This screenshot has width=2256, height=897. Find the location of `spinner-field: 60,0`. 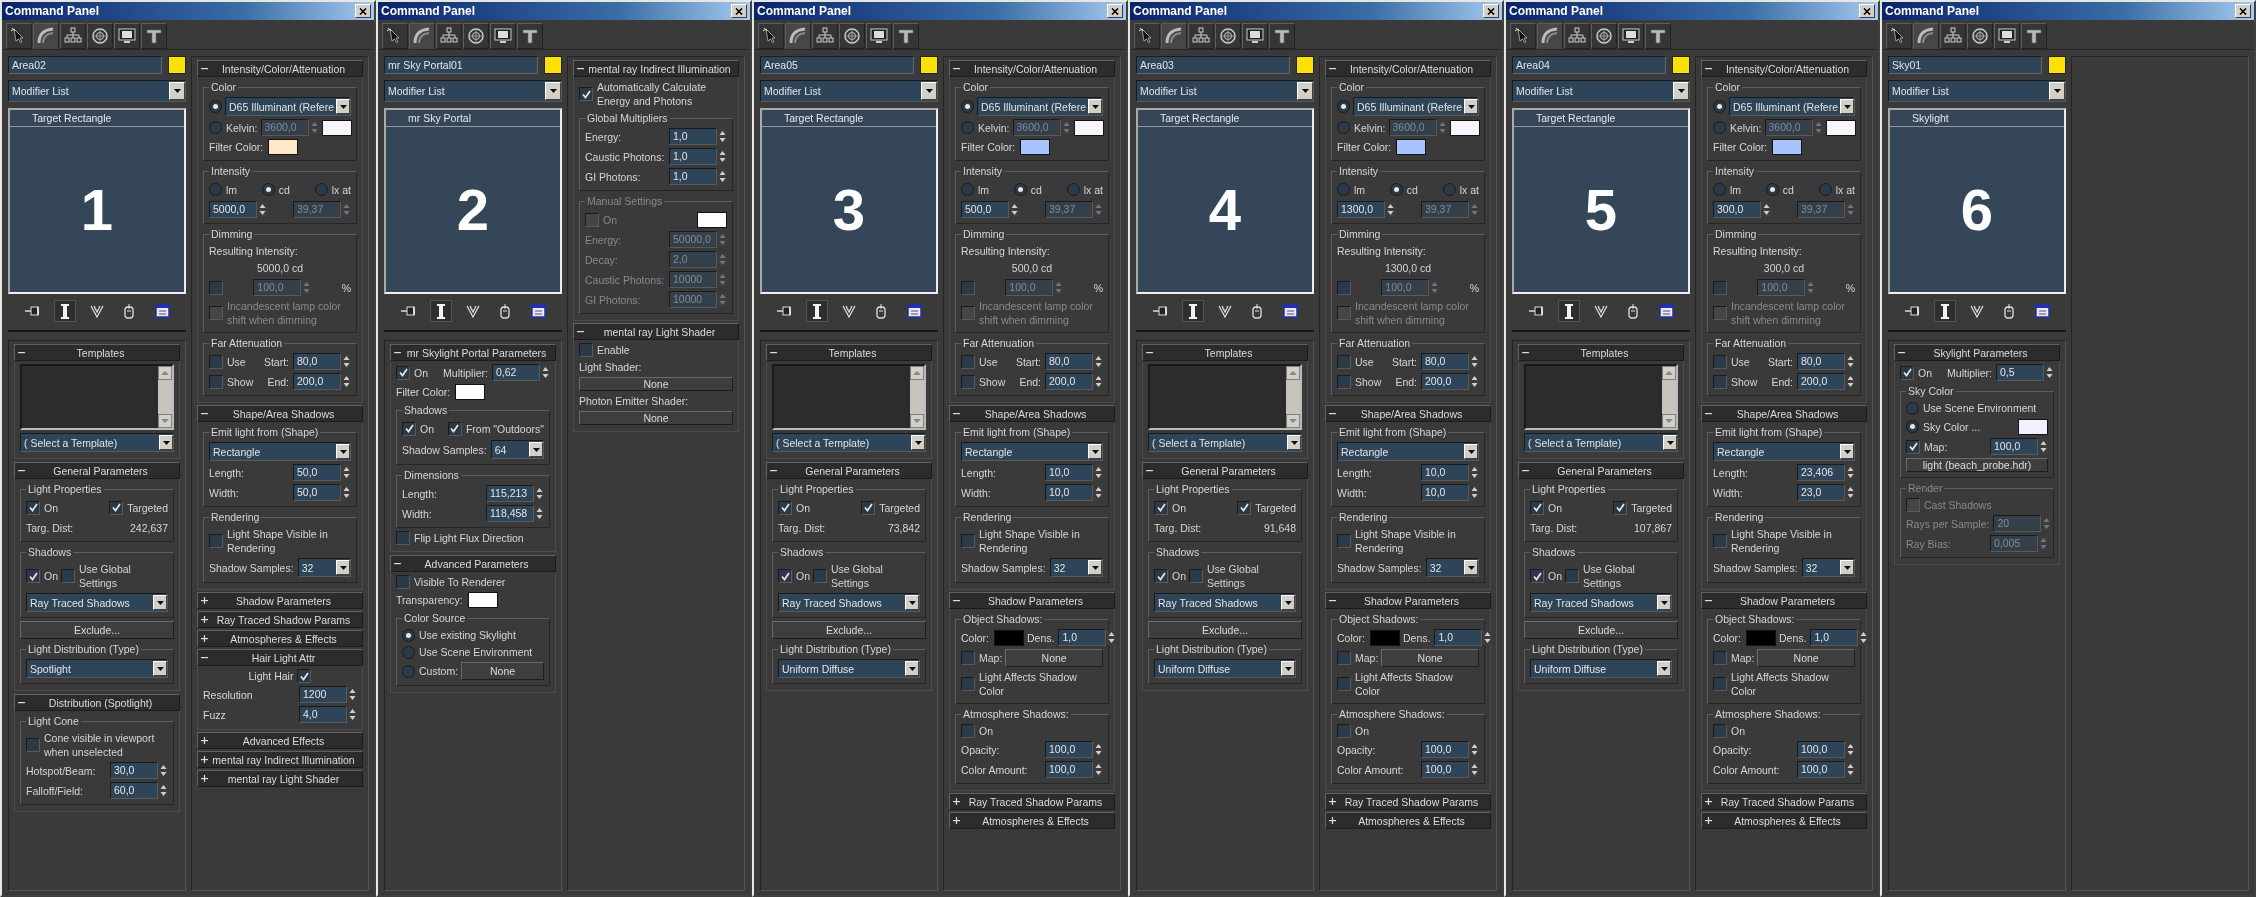

spinner-field: 60,0 is located at coordinates (134, 790).